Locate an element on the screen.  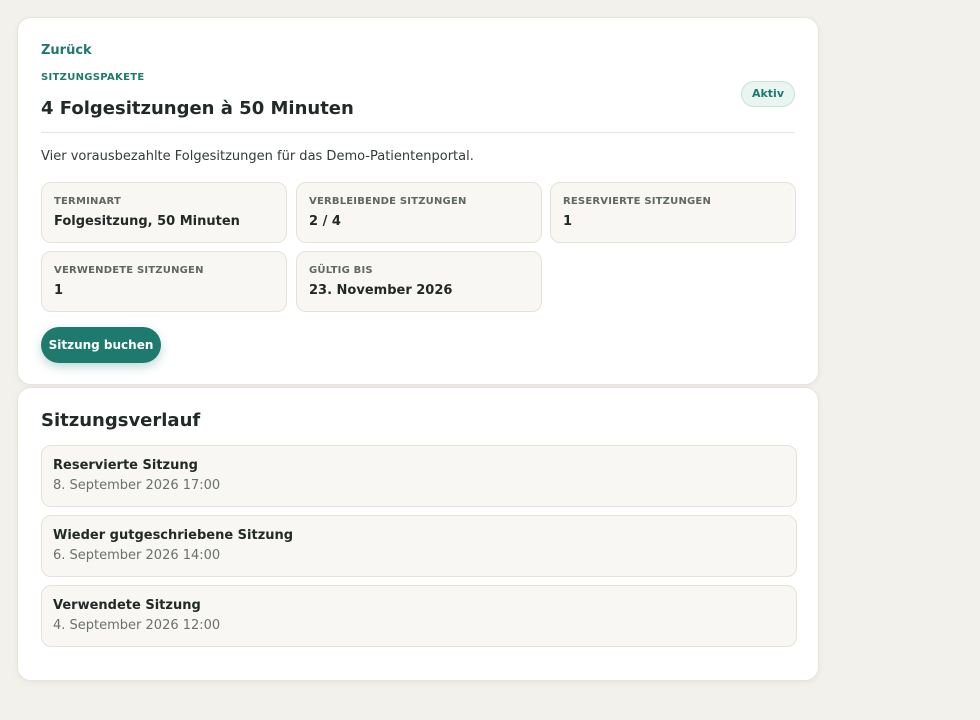
book-session-button: Sitzung buchen is located at coordinates (101, 345).